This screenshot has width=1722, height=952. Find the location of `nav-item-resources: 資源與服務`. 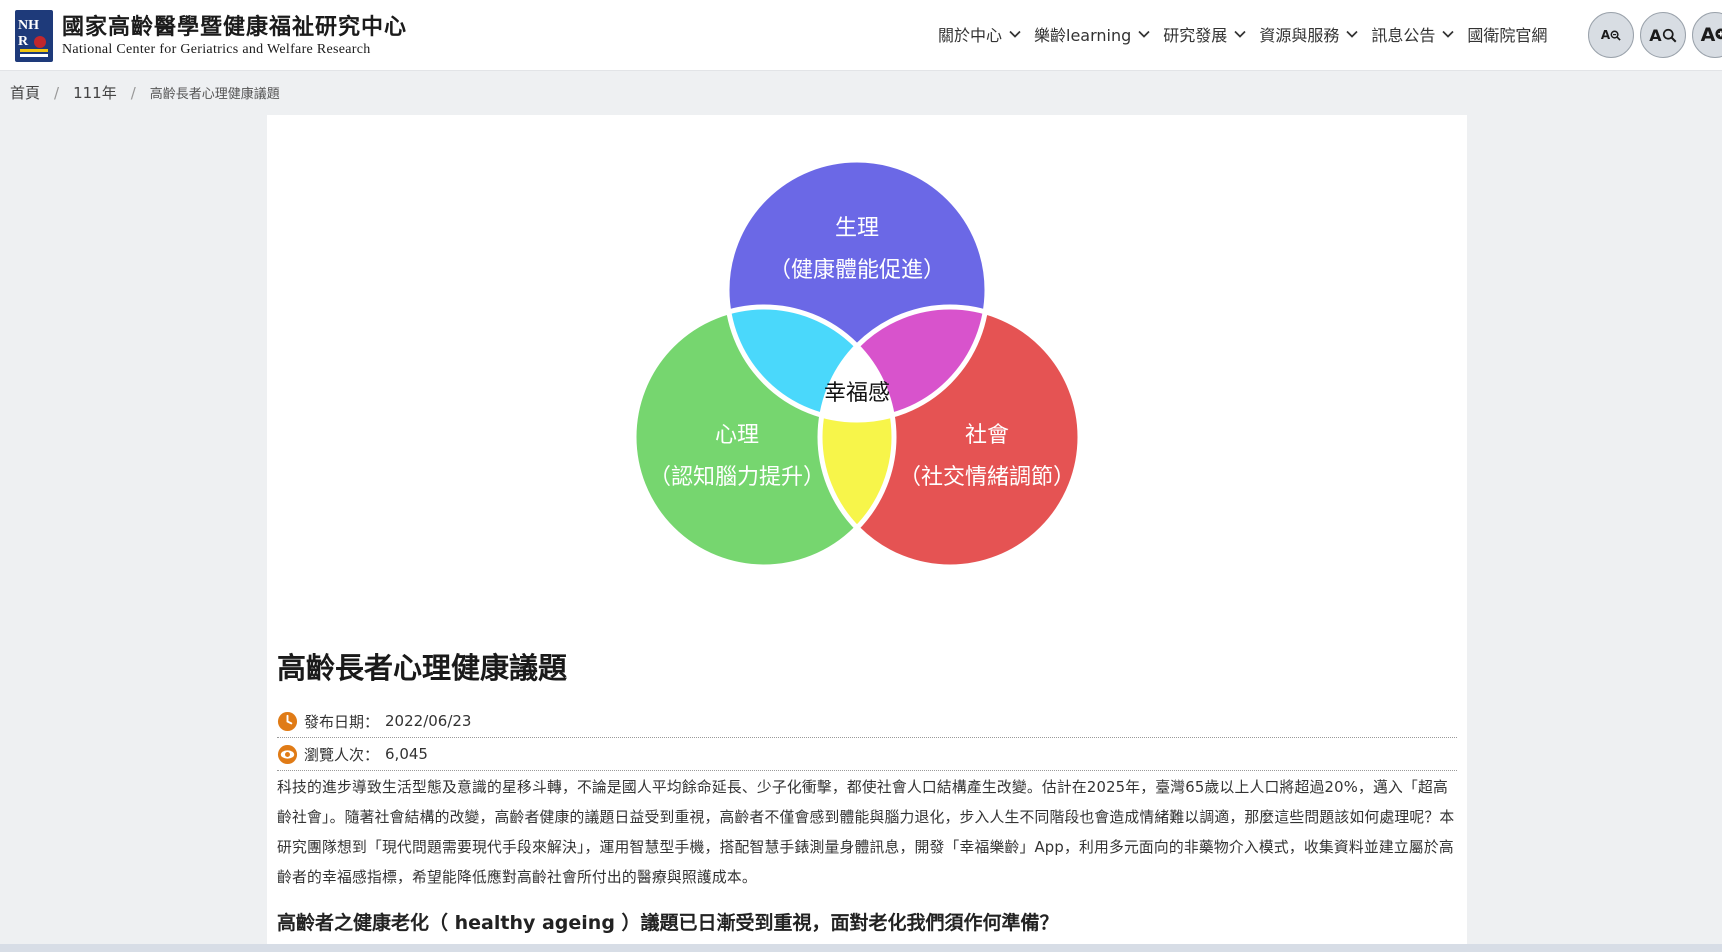

nav-item-resources: 資源與服務 is located at coordinates (1309, 34).